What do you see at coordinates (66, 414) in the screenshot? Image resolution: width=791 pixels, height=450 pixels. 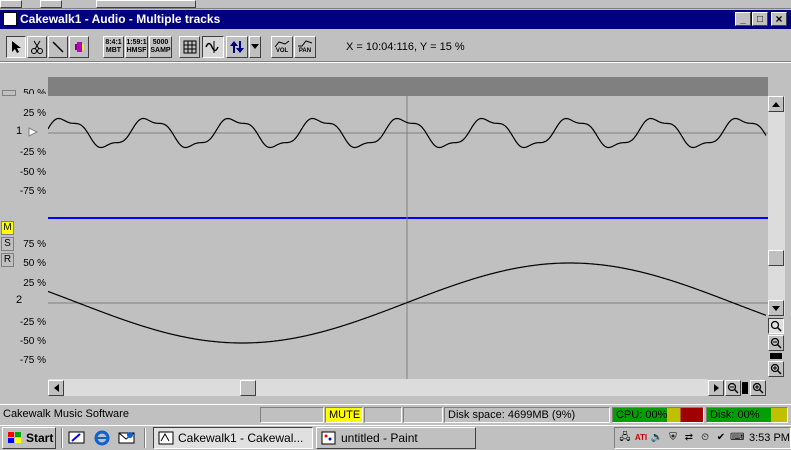 I see `status-app-name: Cakewalk Music Software` at bounding box center [66, 414].